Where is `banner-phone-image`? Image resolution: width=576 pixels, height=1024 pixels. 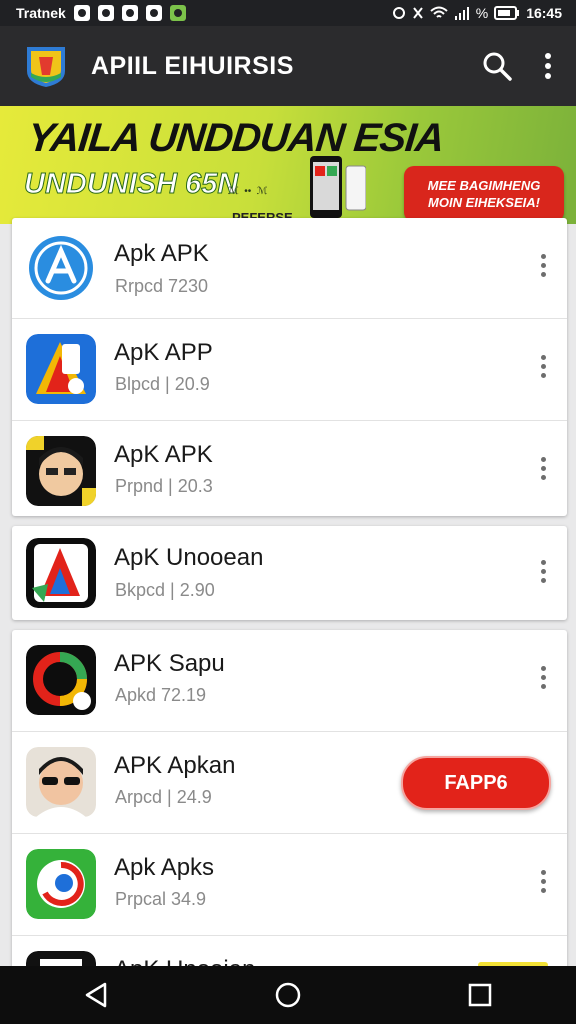 banner-phone-image is located at coordinates (338, 187).